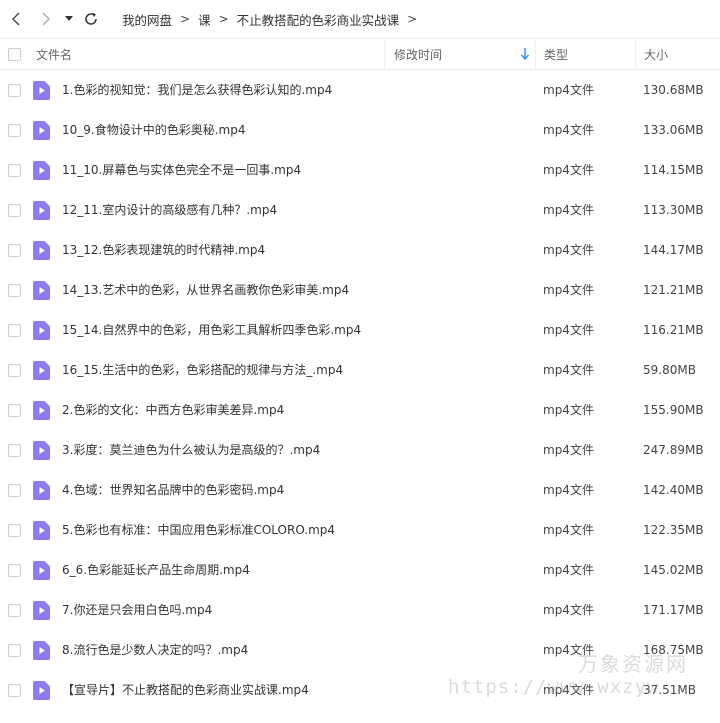  Describe the element at coordinates (318, 19) in the screenshot. I see `breadcrumb-item-current: 不止教搭配的色彩商业实战课` at that location.